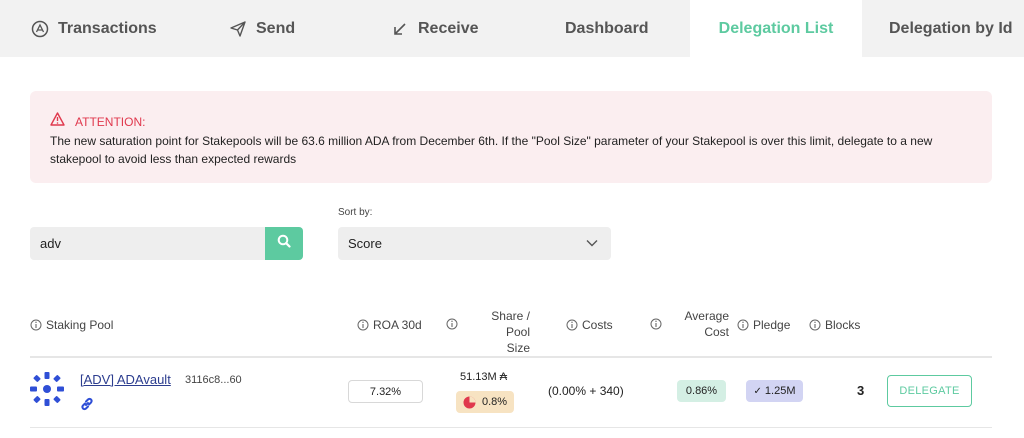 The height and width of the screenshot is (438, 1024). What do you see at coordinates (511, 427) in the screenshot?
I see `row-divider` at bounding box center [511, 427].